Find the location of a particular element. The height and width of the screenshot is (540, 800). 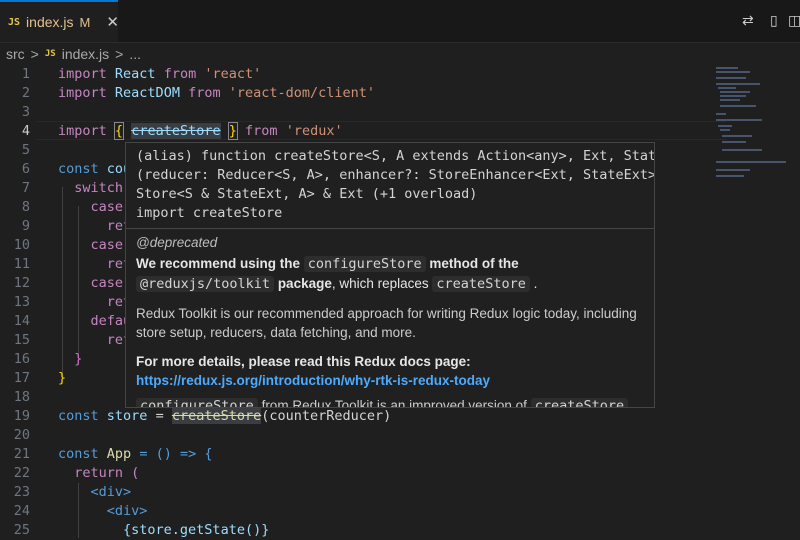

breadcrumb-folder: src is located at coordinates (15, 54).